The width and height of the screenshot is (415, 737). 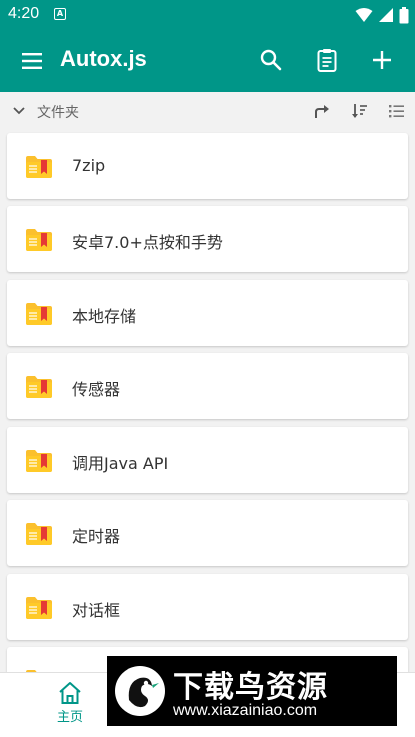 What do you see at coordinates (147, 242) in the screenshot?
I see `folder-name: 安卓7.0+点按和手势` at bounding box center [147, 242].